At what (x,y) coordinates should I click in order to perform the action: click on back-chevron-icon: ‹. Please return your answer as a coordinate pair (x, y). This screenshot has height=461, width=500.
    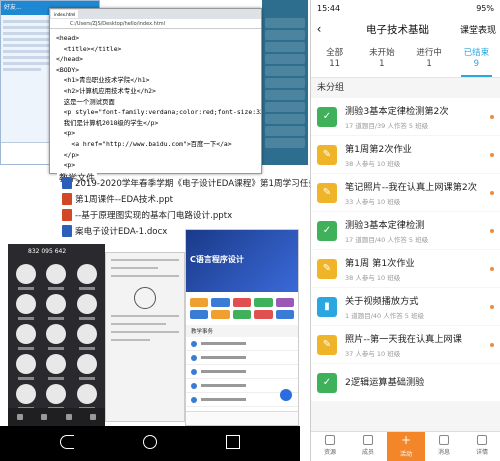
    Looking at the image, I should click on (319, 29).